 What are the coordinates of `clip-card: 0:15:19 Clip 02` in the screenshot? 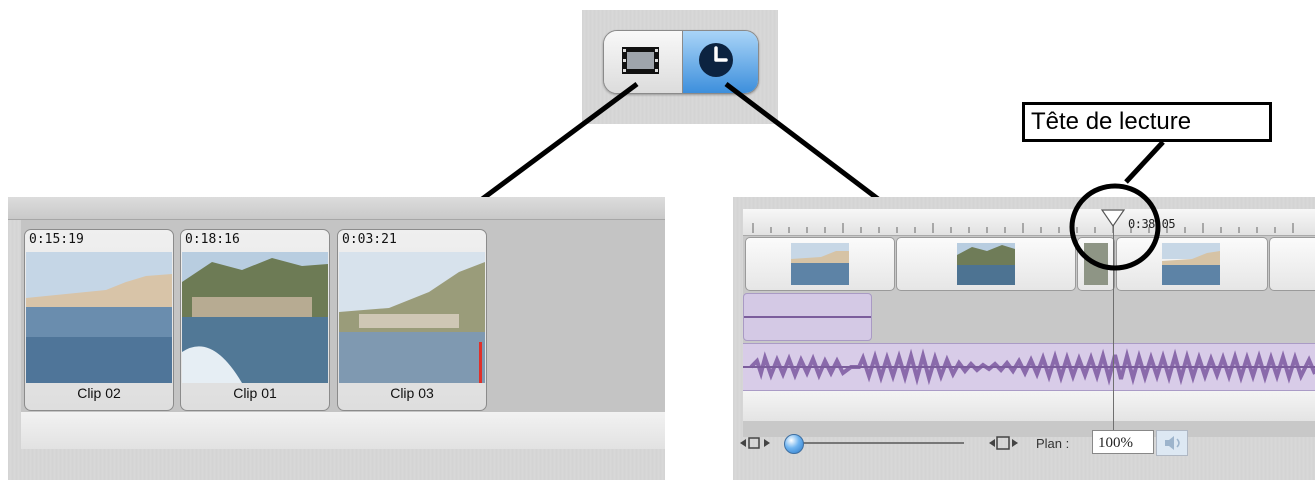 It's located at (99, 320).